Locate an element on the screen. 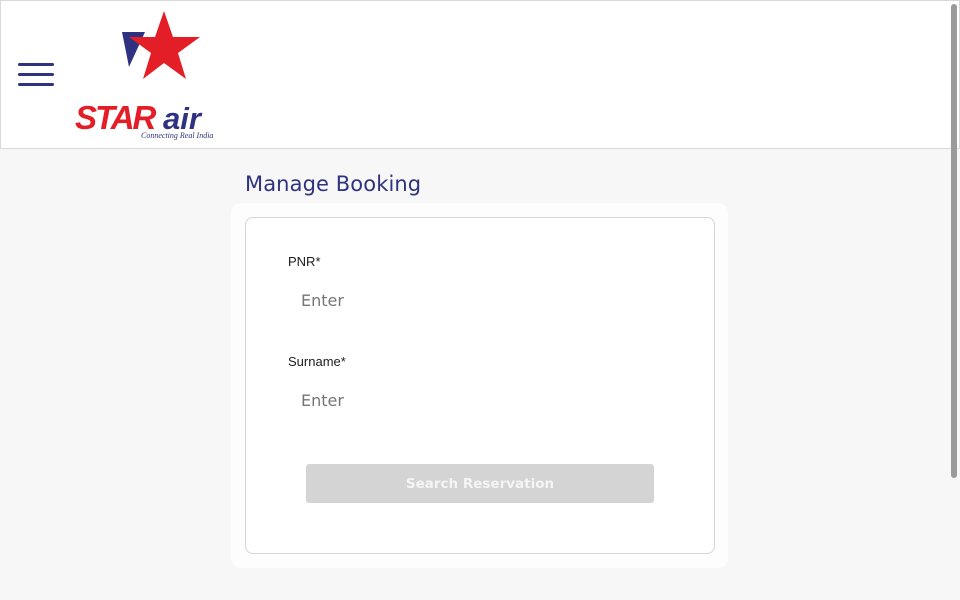  hamburger-menu-icon is located at coordinates (36, 75).